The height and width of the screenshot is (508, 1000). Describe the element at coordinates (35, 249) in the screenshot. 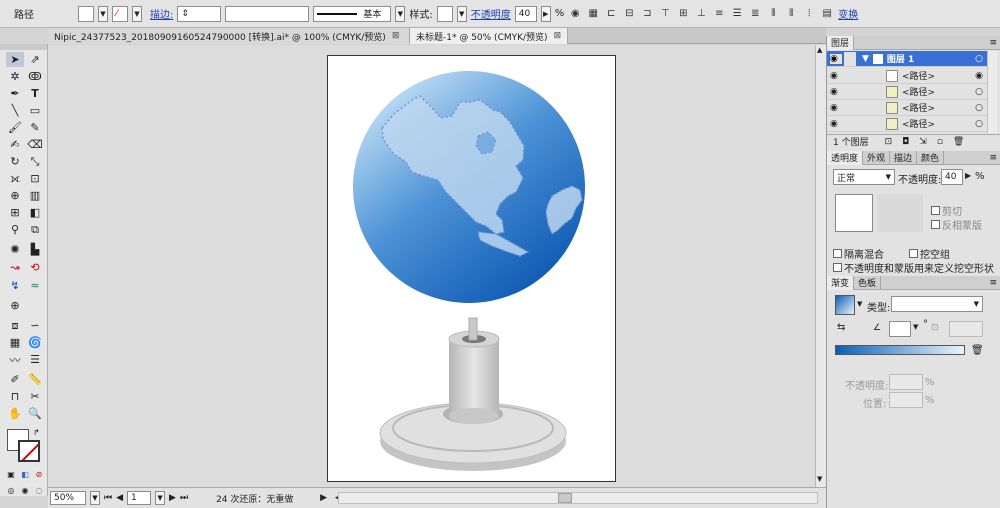

I see `column-graph-tool-icon: ▙` at that location.